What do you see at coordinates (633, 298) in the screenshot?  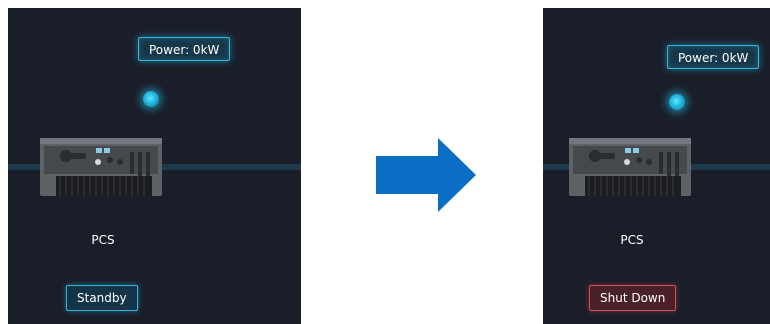 I see `shut-down-status-button: Shut Down` at bounding box center [633, 298].